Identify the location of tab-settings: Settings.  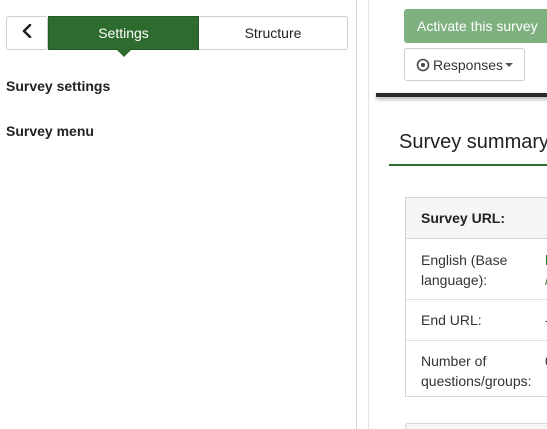
(123, 36).